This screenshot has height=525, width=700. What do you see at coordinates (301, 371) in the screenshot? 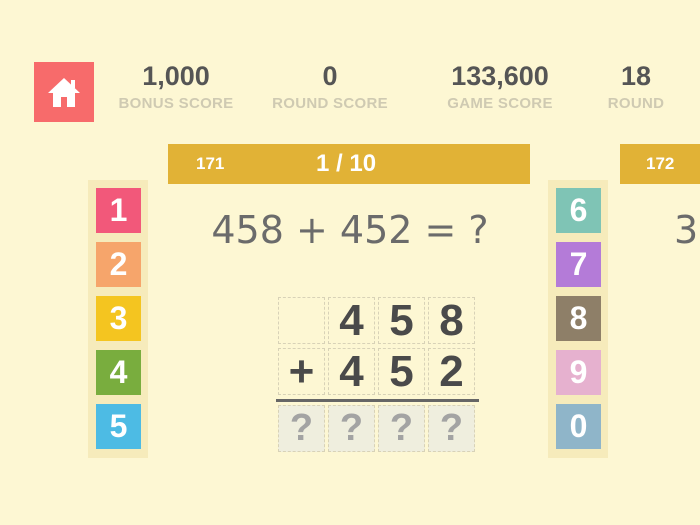
I see `grid-cell-operator: +` at bounding box center [301, 371].